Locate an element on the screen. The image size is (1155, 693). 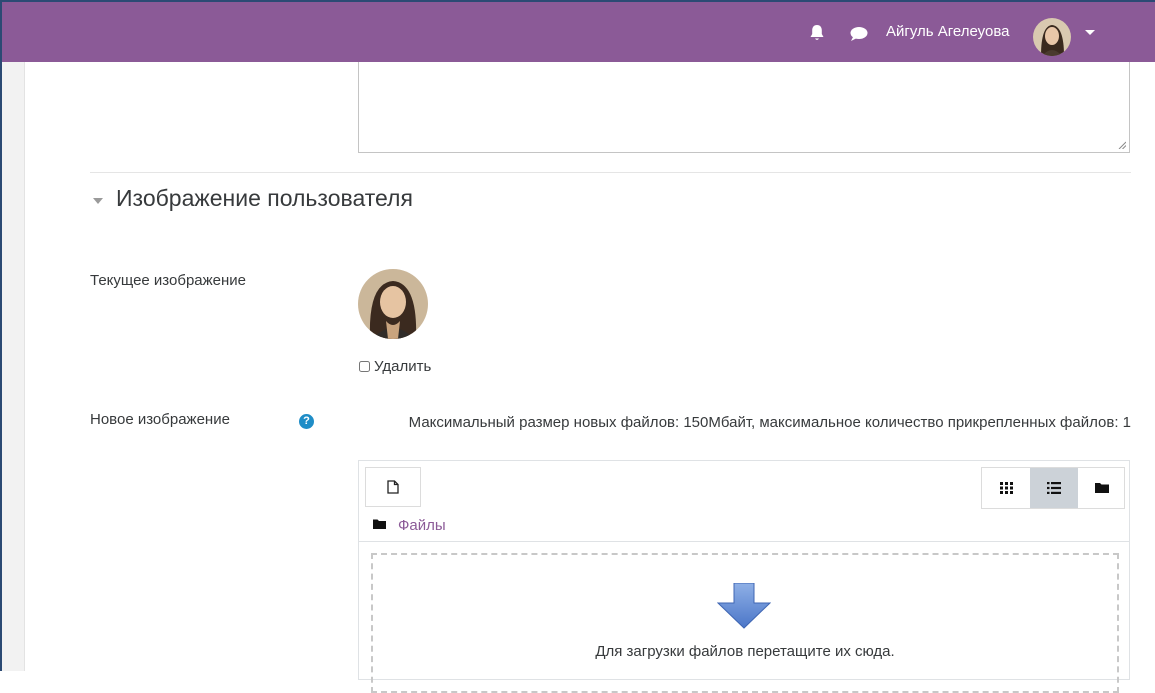
grid-view-button is located at coordinates (1006, 488).